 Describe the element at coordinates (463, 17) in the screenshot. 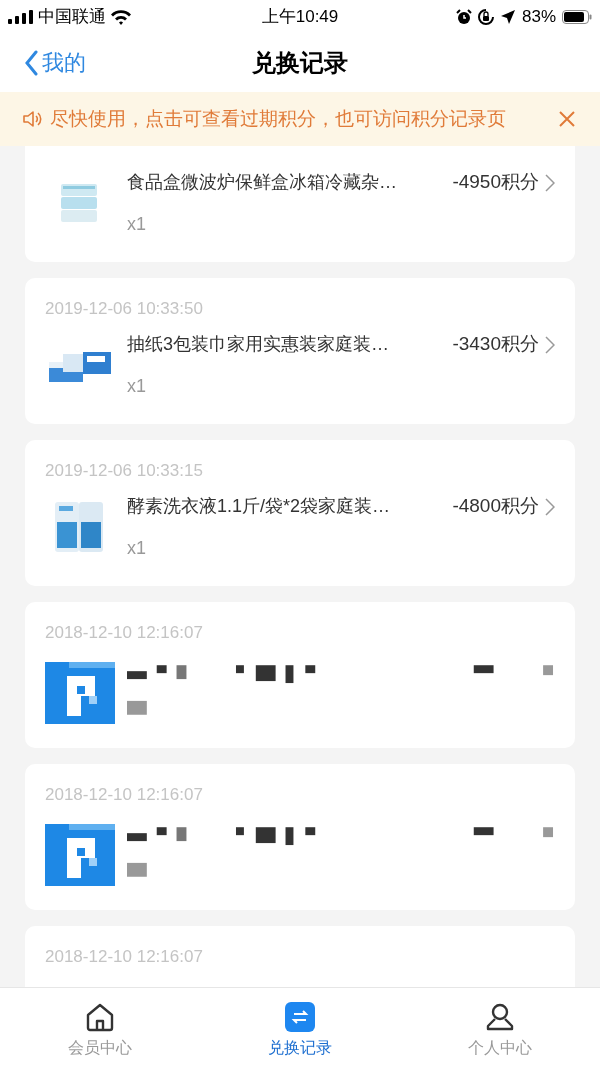

I see `alarm-icon` at that location.